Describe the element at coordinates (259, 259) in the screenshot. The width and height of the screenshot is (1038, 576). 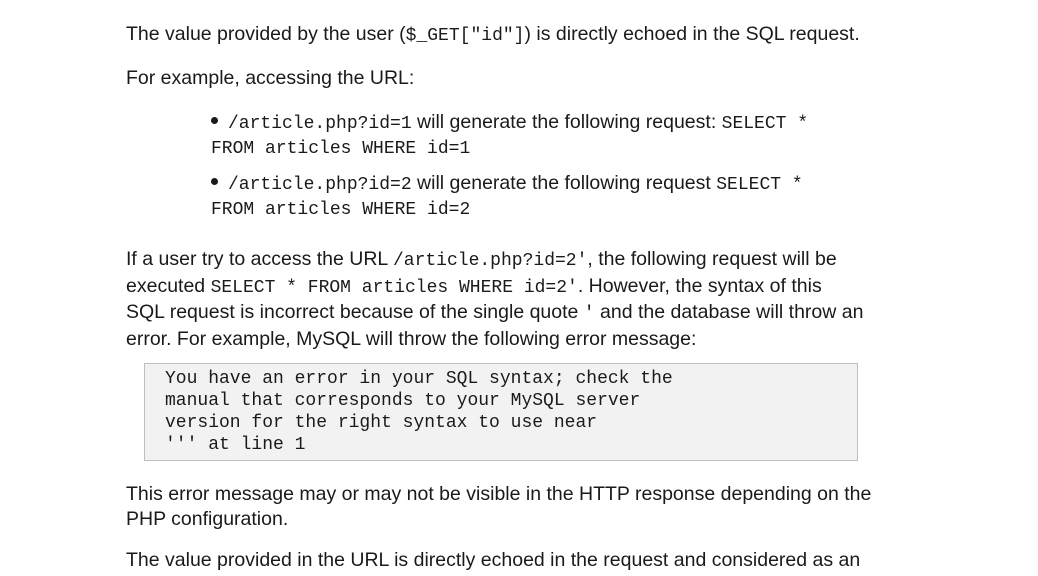
I see `text: If a user try to access the URL` at that location.